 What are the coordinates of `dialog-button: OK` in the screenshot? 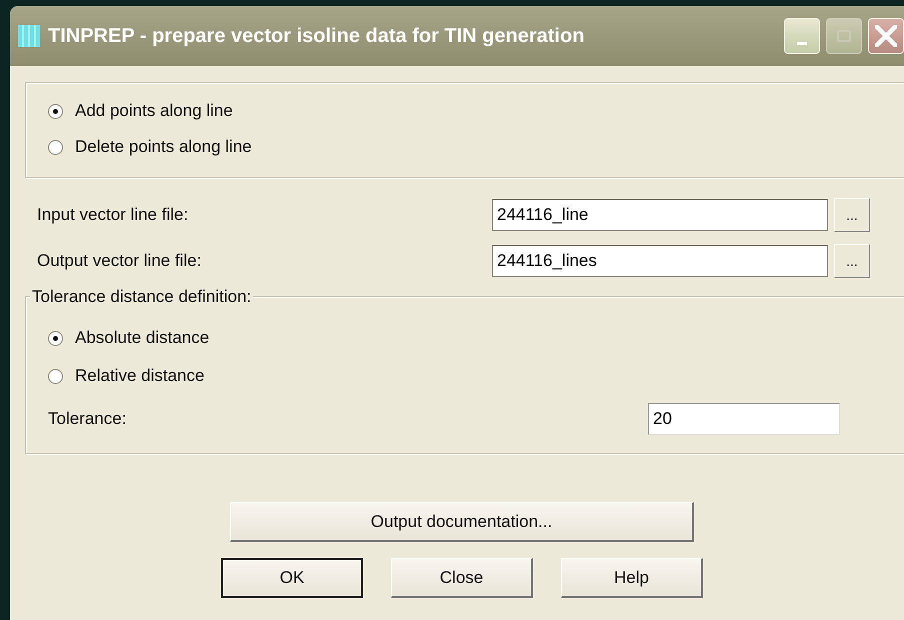 It's located at (292, 578).